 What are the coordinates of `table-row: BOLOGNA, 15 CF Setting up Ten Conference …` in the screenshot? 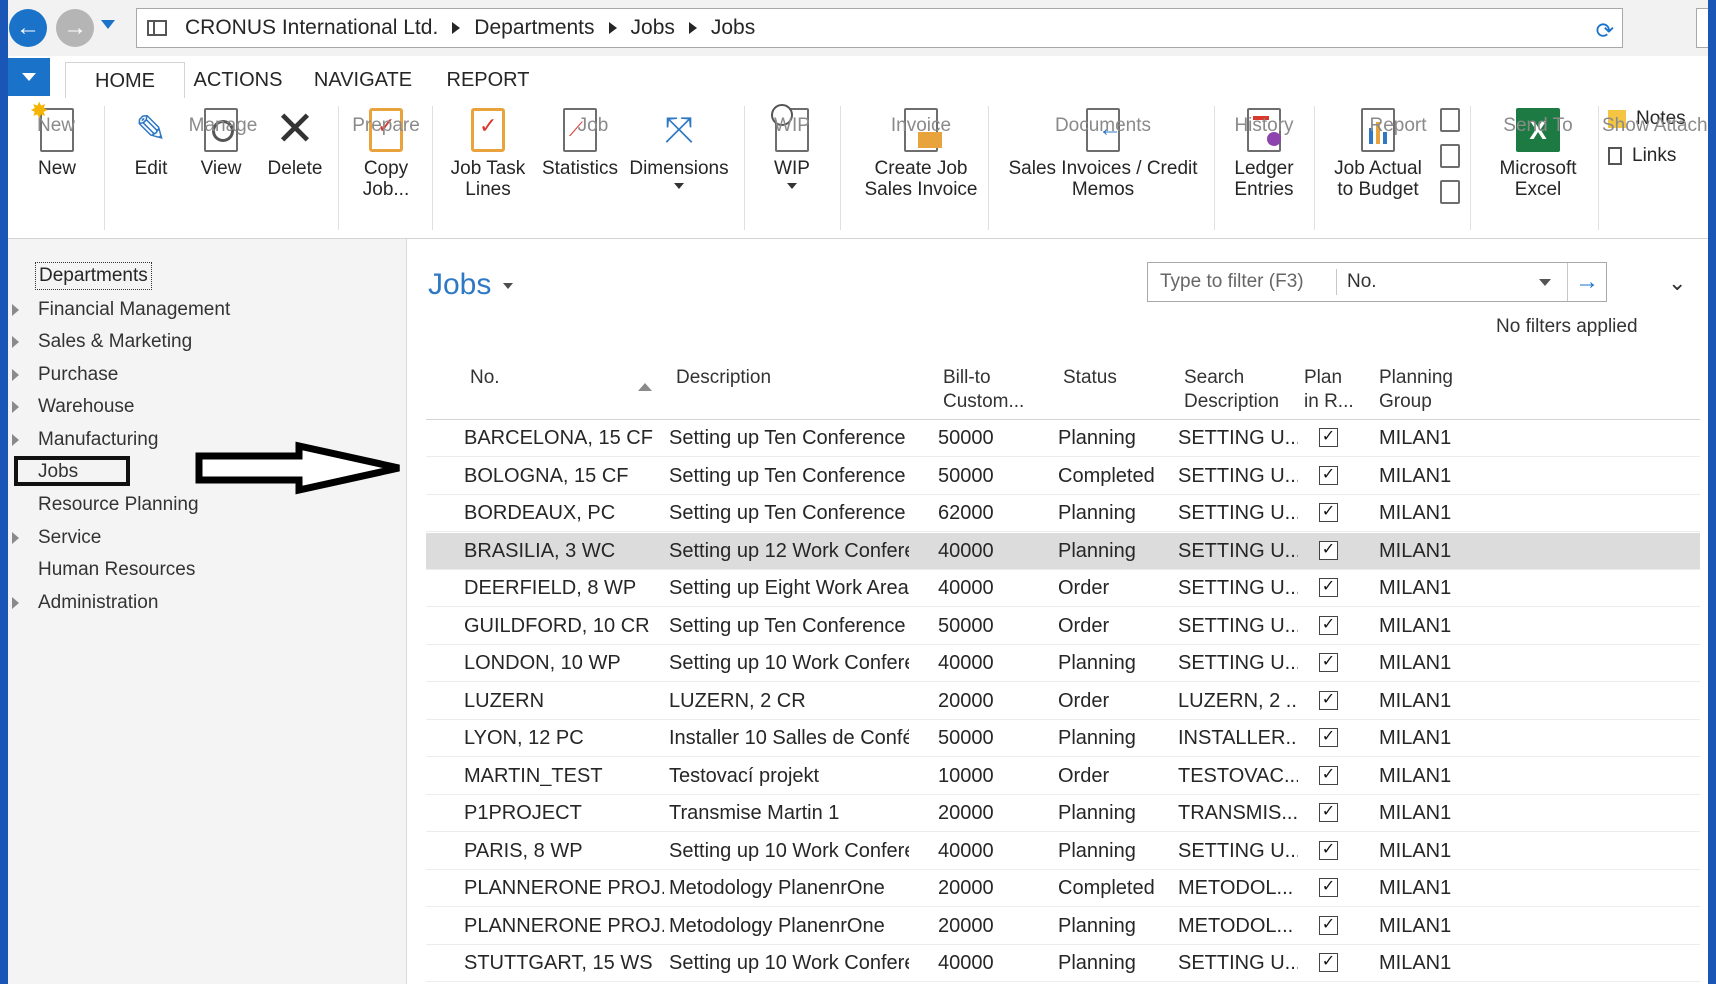 It's located at (1063, 476).